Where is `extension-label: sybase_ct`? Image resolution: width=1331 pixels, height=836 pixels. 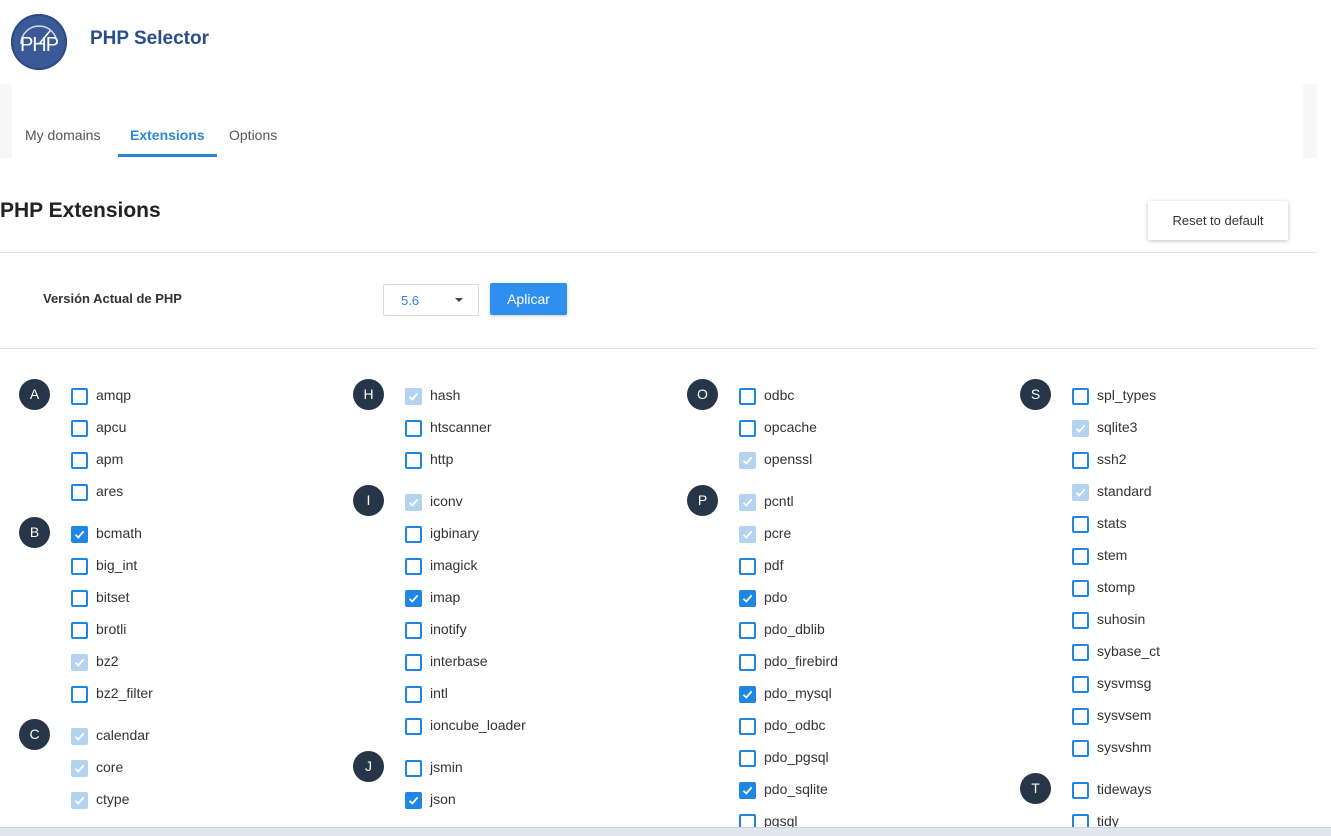
extension-label: sybase_ct is located at coordinates (1129, 651).